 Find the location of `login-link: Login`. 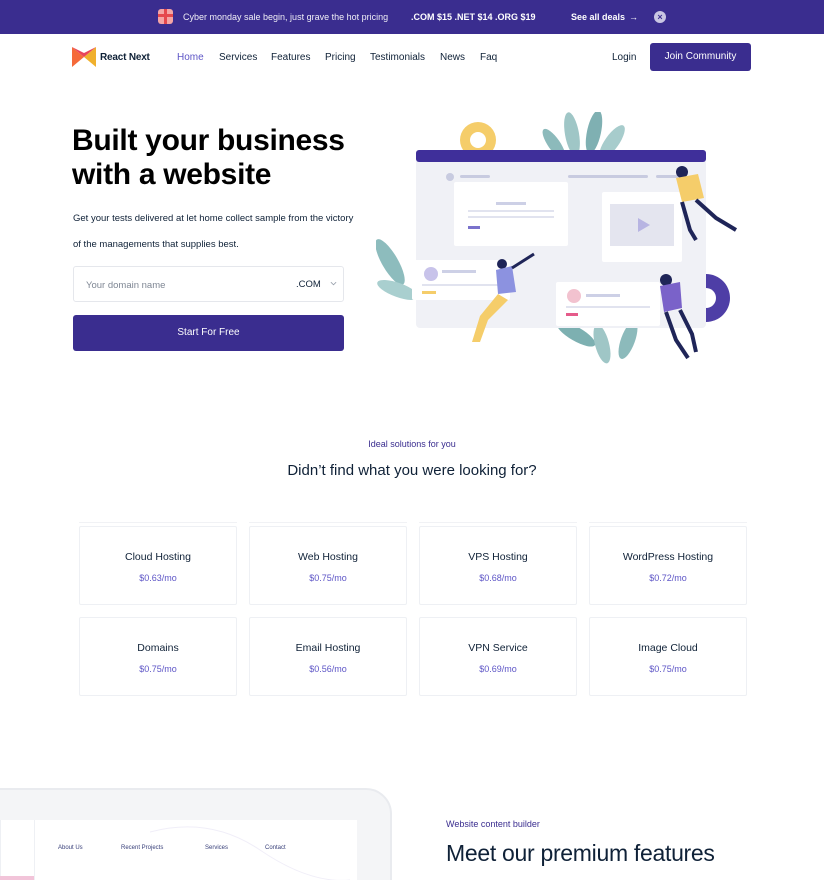

login-link: Login is located at coordinates (624, 57).